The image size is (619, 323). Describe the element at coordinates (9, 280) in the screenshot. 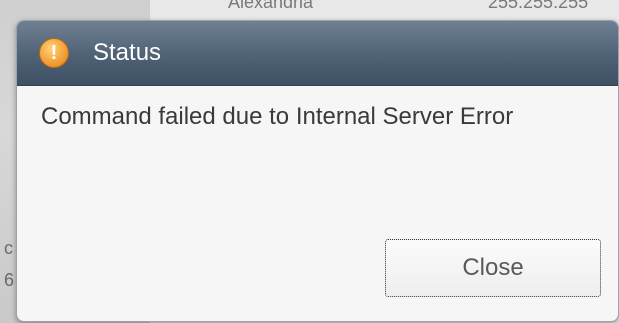

I see `background-side-text-2: 6` at that location.